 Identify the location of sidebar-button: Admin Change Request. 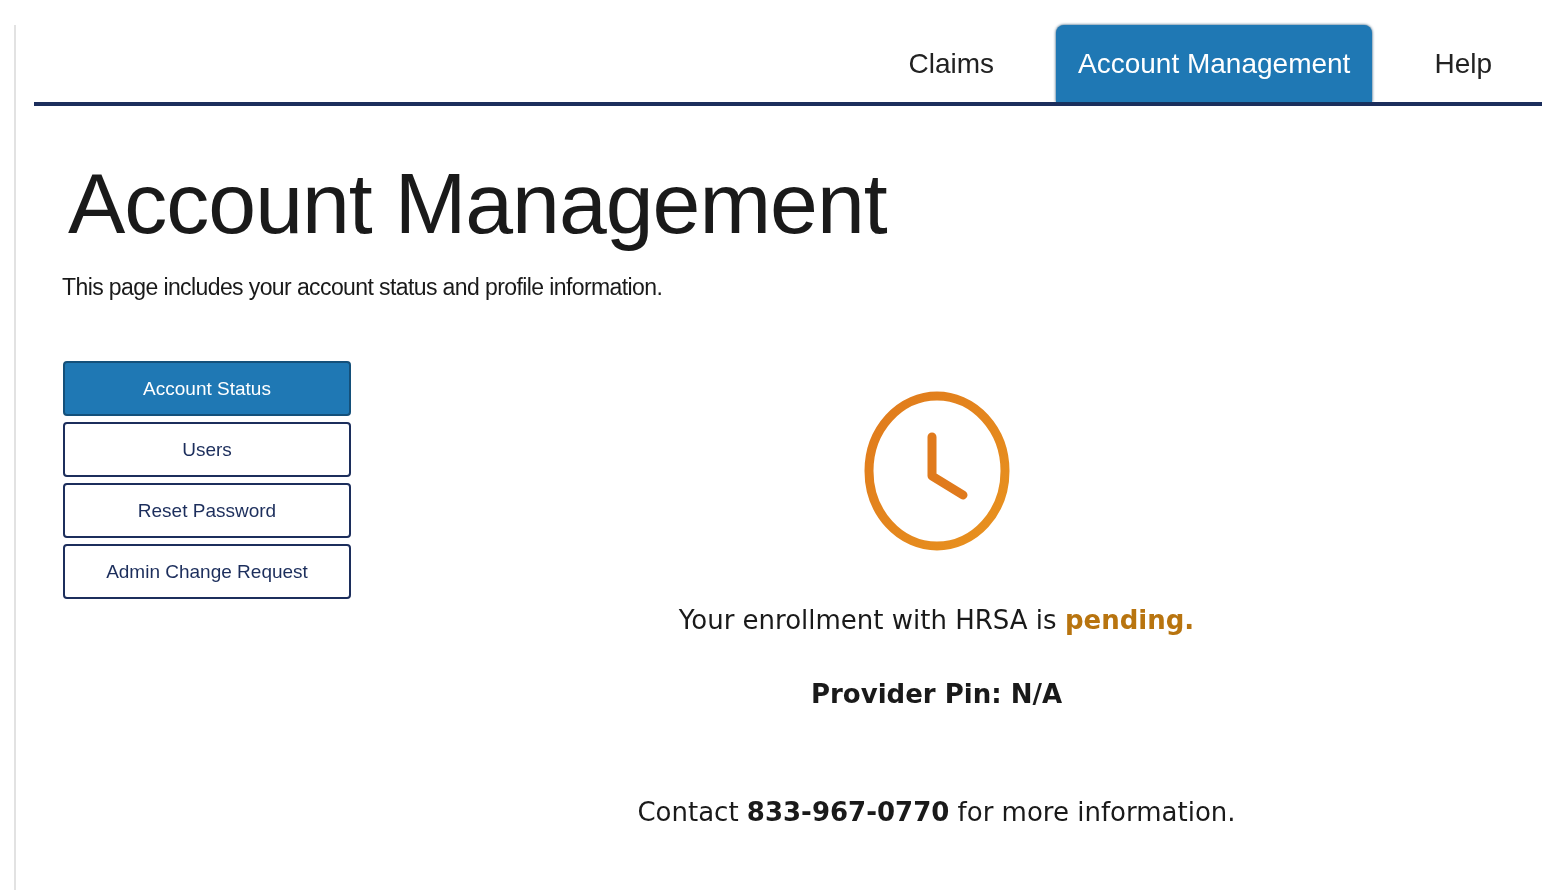
(207, 572).